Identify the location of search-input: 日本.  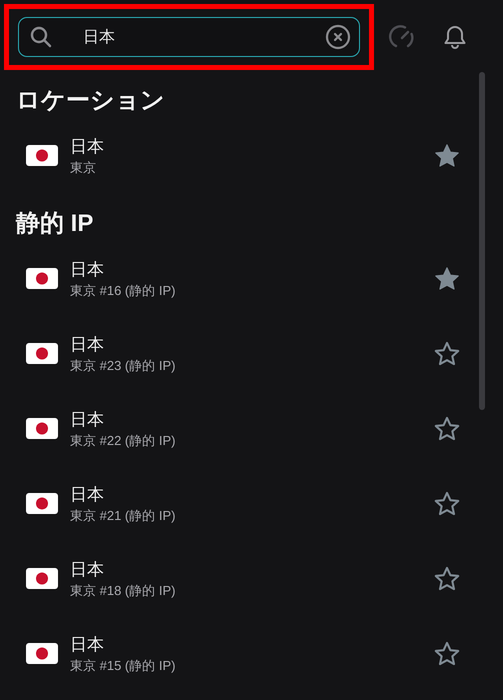
(189, 37).